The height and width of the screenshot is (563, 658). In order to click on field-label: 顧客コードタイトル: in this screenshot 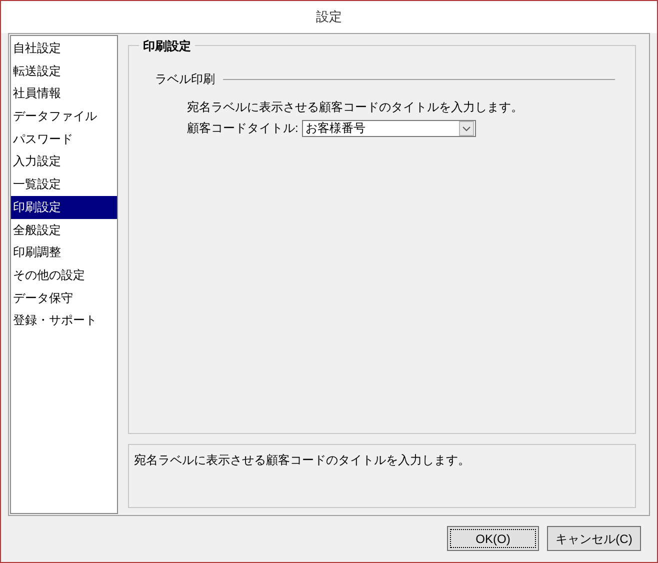, I will do `click(242, 128)`.